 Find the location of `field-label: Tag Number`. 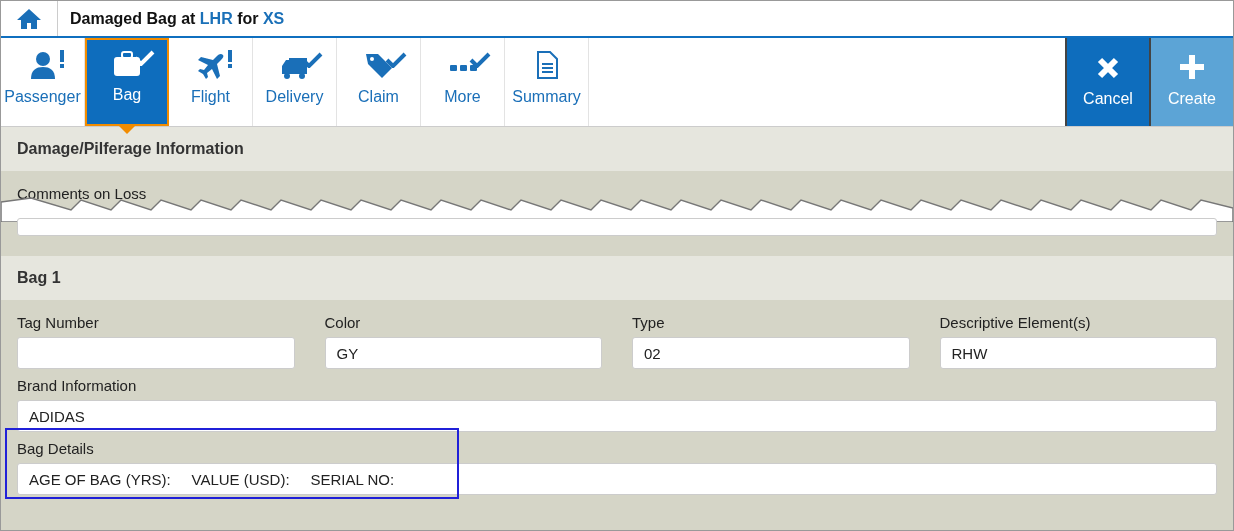

field-label: Tag Number is located at coordinates (58, 322).